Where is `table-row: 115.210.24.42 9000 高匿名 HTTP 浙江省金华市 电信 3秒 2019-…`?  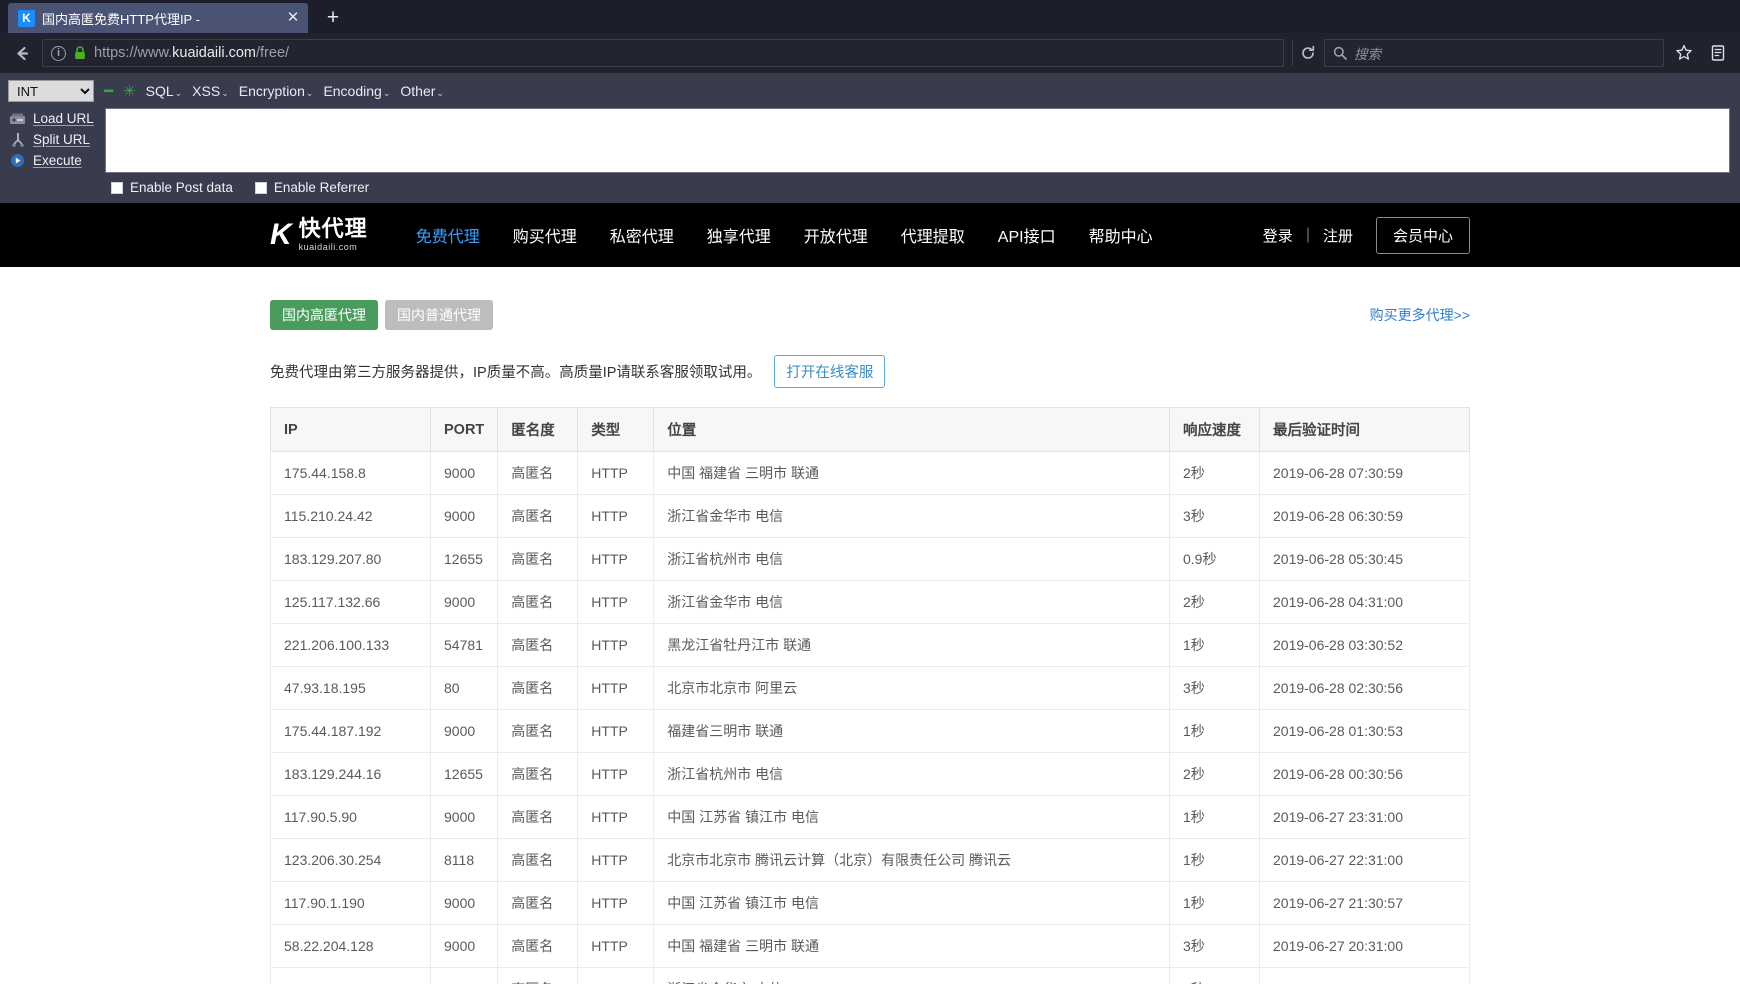 table-row: 115.210.24.42 9000 高匿名 HTTP 浙江省金华市 电信 3秒 2019-… is located at coordinates (870, 516).